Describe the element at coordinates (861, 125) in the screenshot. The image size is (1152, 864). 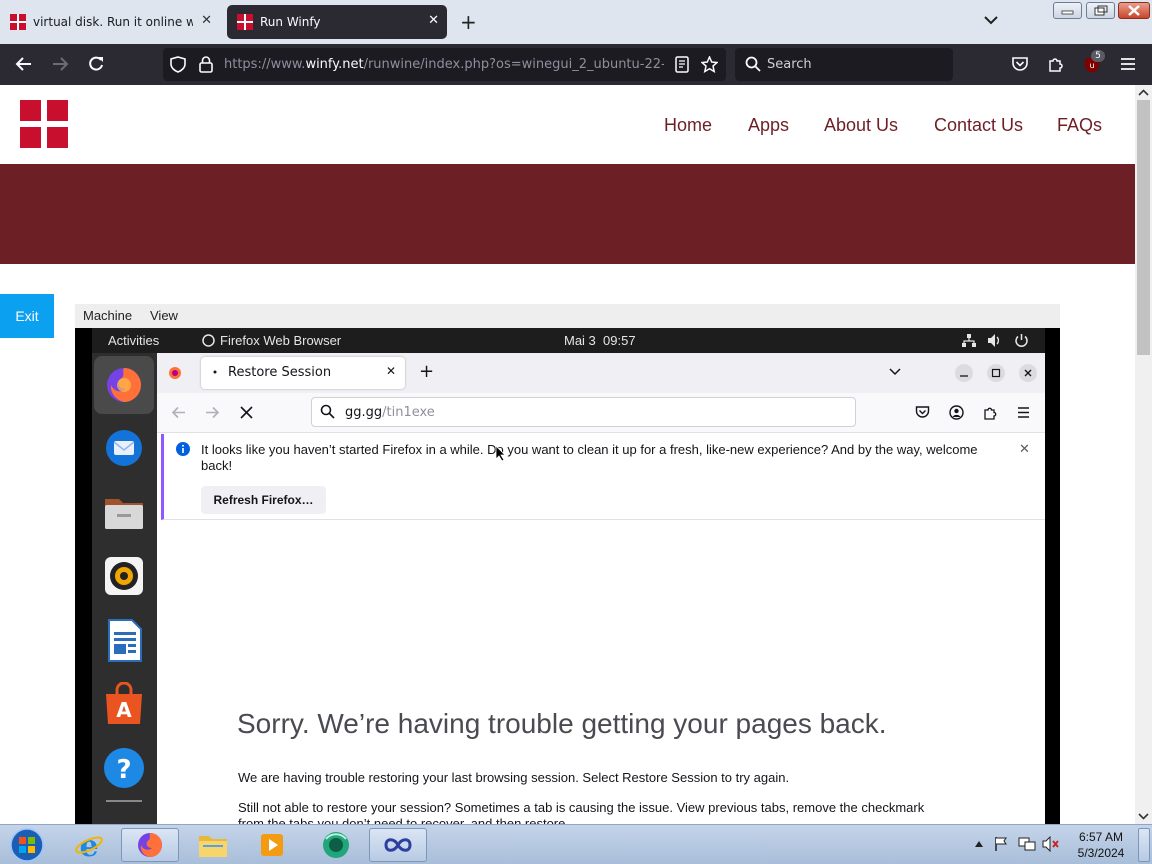
I see `nav-about-us: About Us` at that location.